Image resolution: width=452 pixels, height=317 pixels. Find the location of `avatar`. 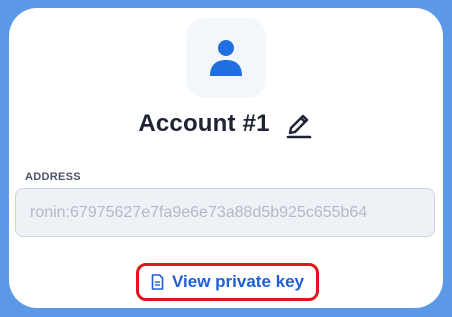

avatar is located at coordinates (226, 58).